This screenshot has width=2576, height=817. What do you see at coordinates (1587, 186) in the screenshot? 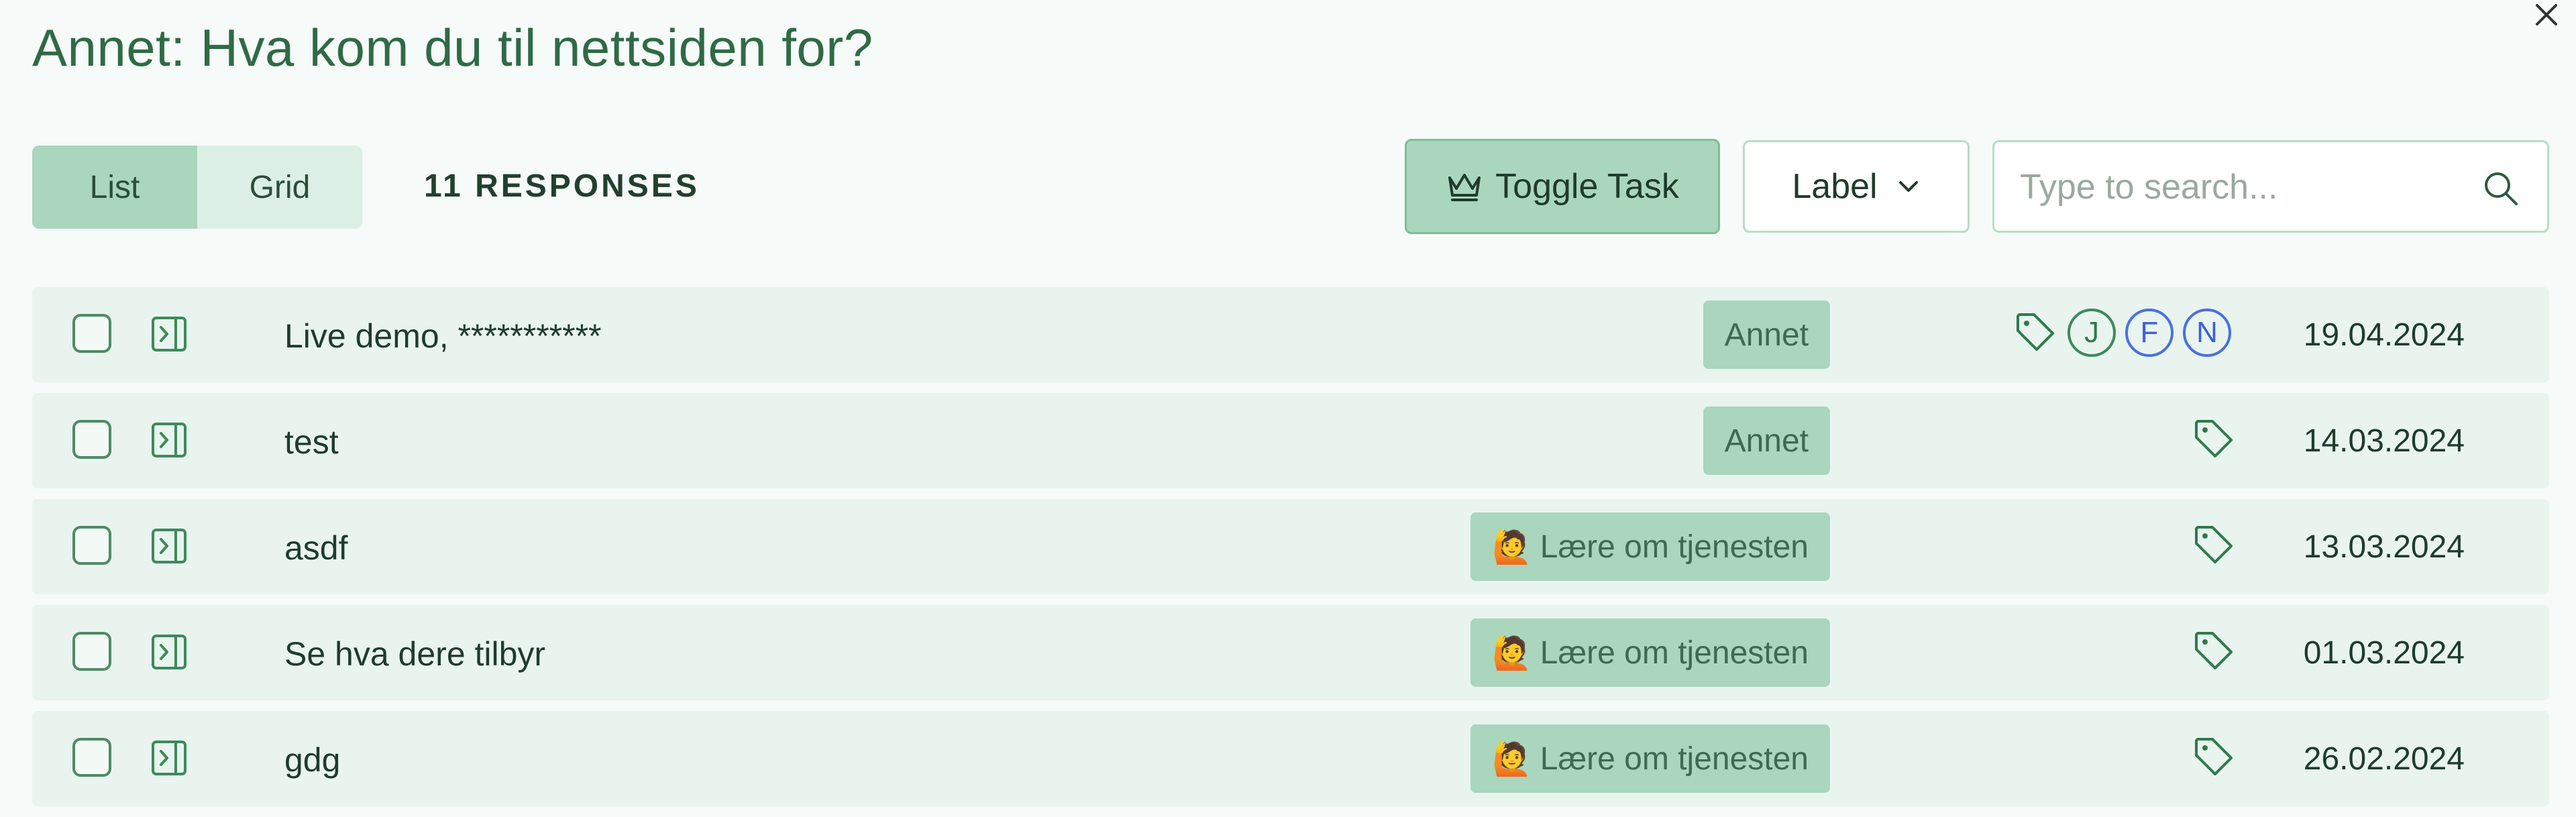
I see `toggle-task-label: Toggle Task` at bounding box center [1587, 186].